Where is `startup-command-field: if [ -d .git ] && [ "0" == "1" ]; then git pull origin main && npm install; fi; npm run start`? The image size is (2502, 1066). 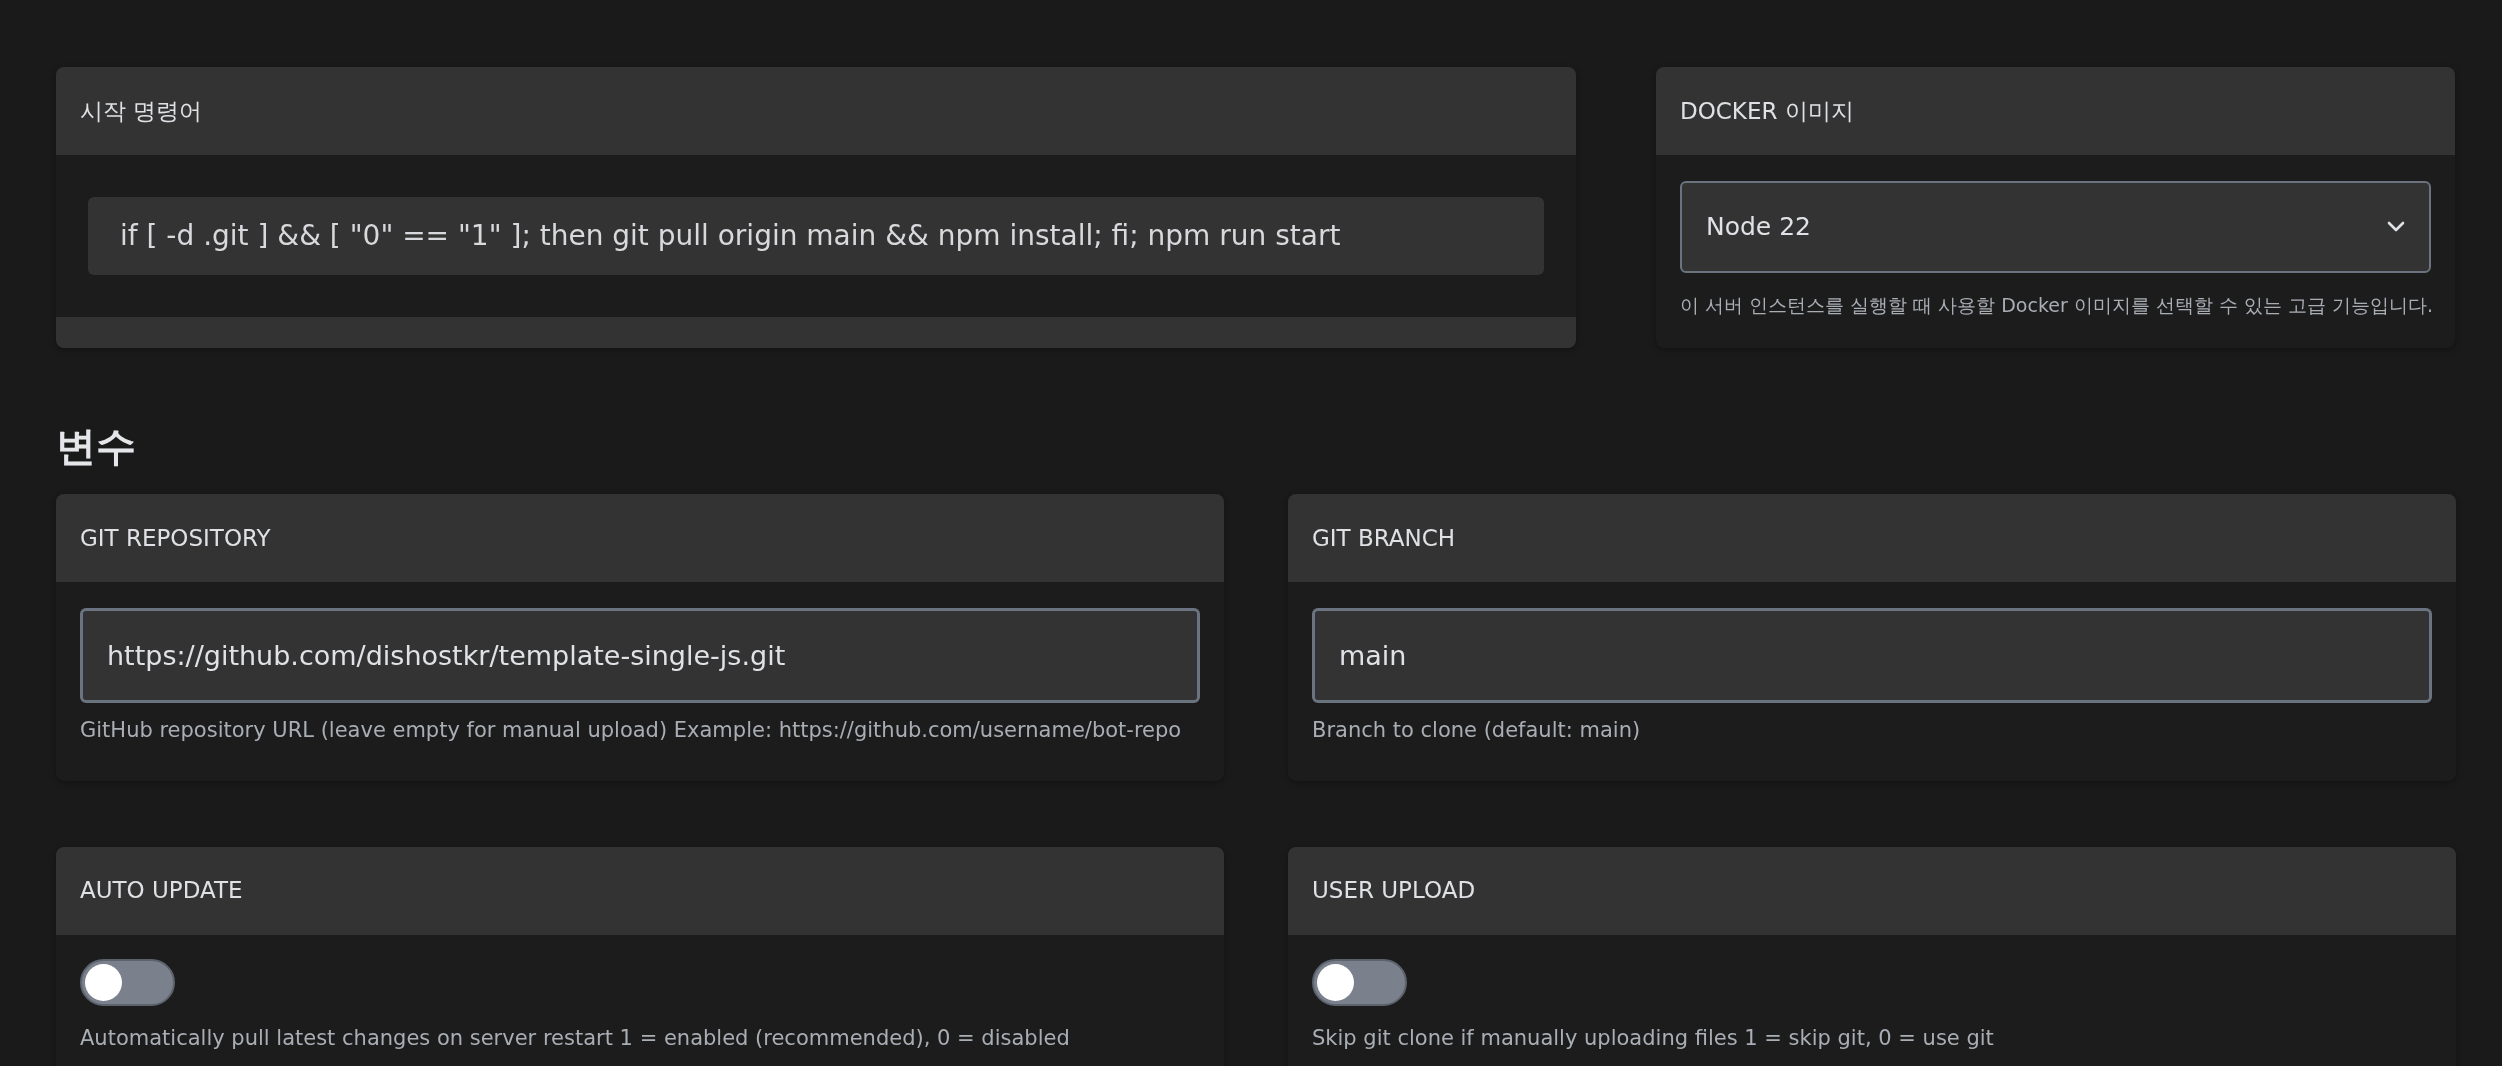
startup-command-field: if [ -d .git ] && [ "0" == "1" ]; then git pull origin main && npm install; fi; npm run start is located at coordinates (816, 236).